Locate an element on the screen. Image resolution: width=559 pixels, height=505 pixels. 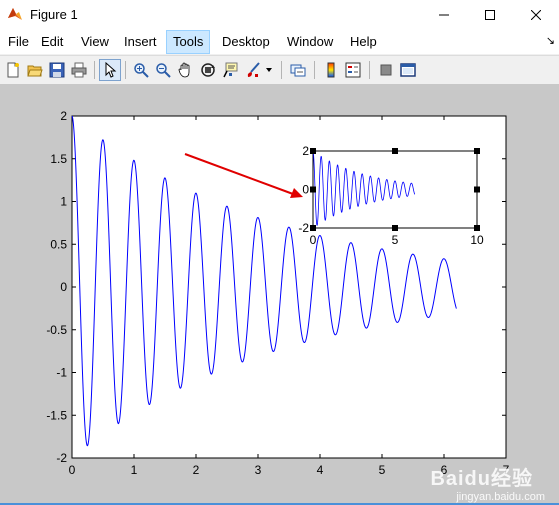
y-tick-label: 0 is located at coordinates (63, 287).